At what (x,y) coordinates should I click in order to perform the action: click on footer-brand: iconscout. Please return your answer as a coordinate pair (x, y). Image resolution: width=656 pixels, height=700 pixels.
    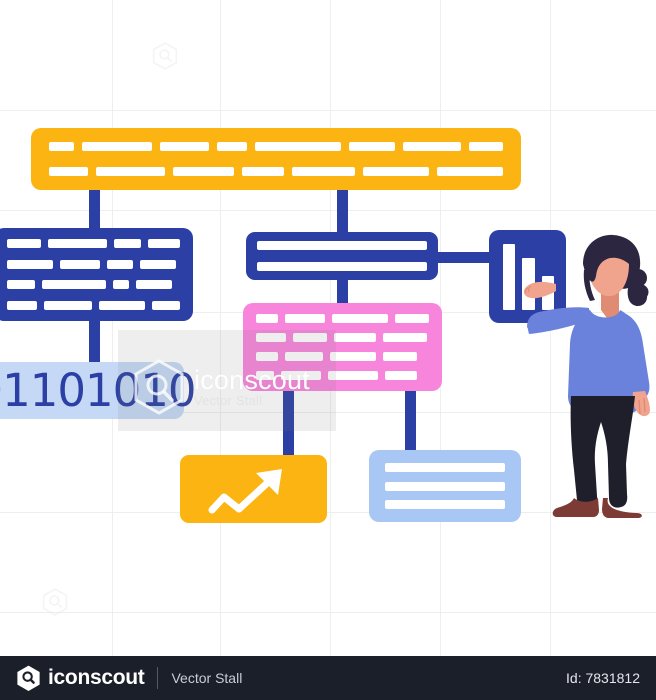
    Looking at the image, I should click on (80, 678).